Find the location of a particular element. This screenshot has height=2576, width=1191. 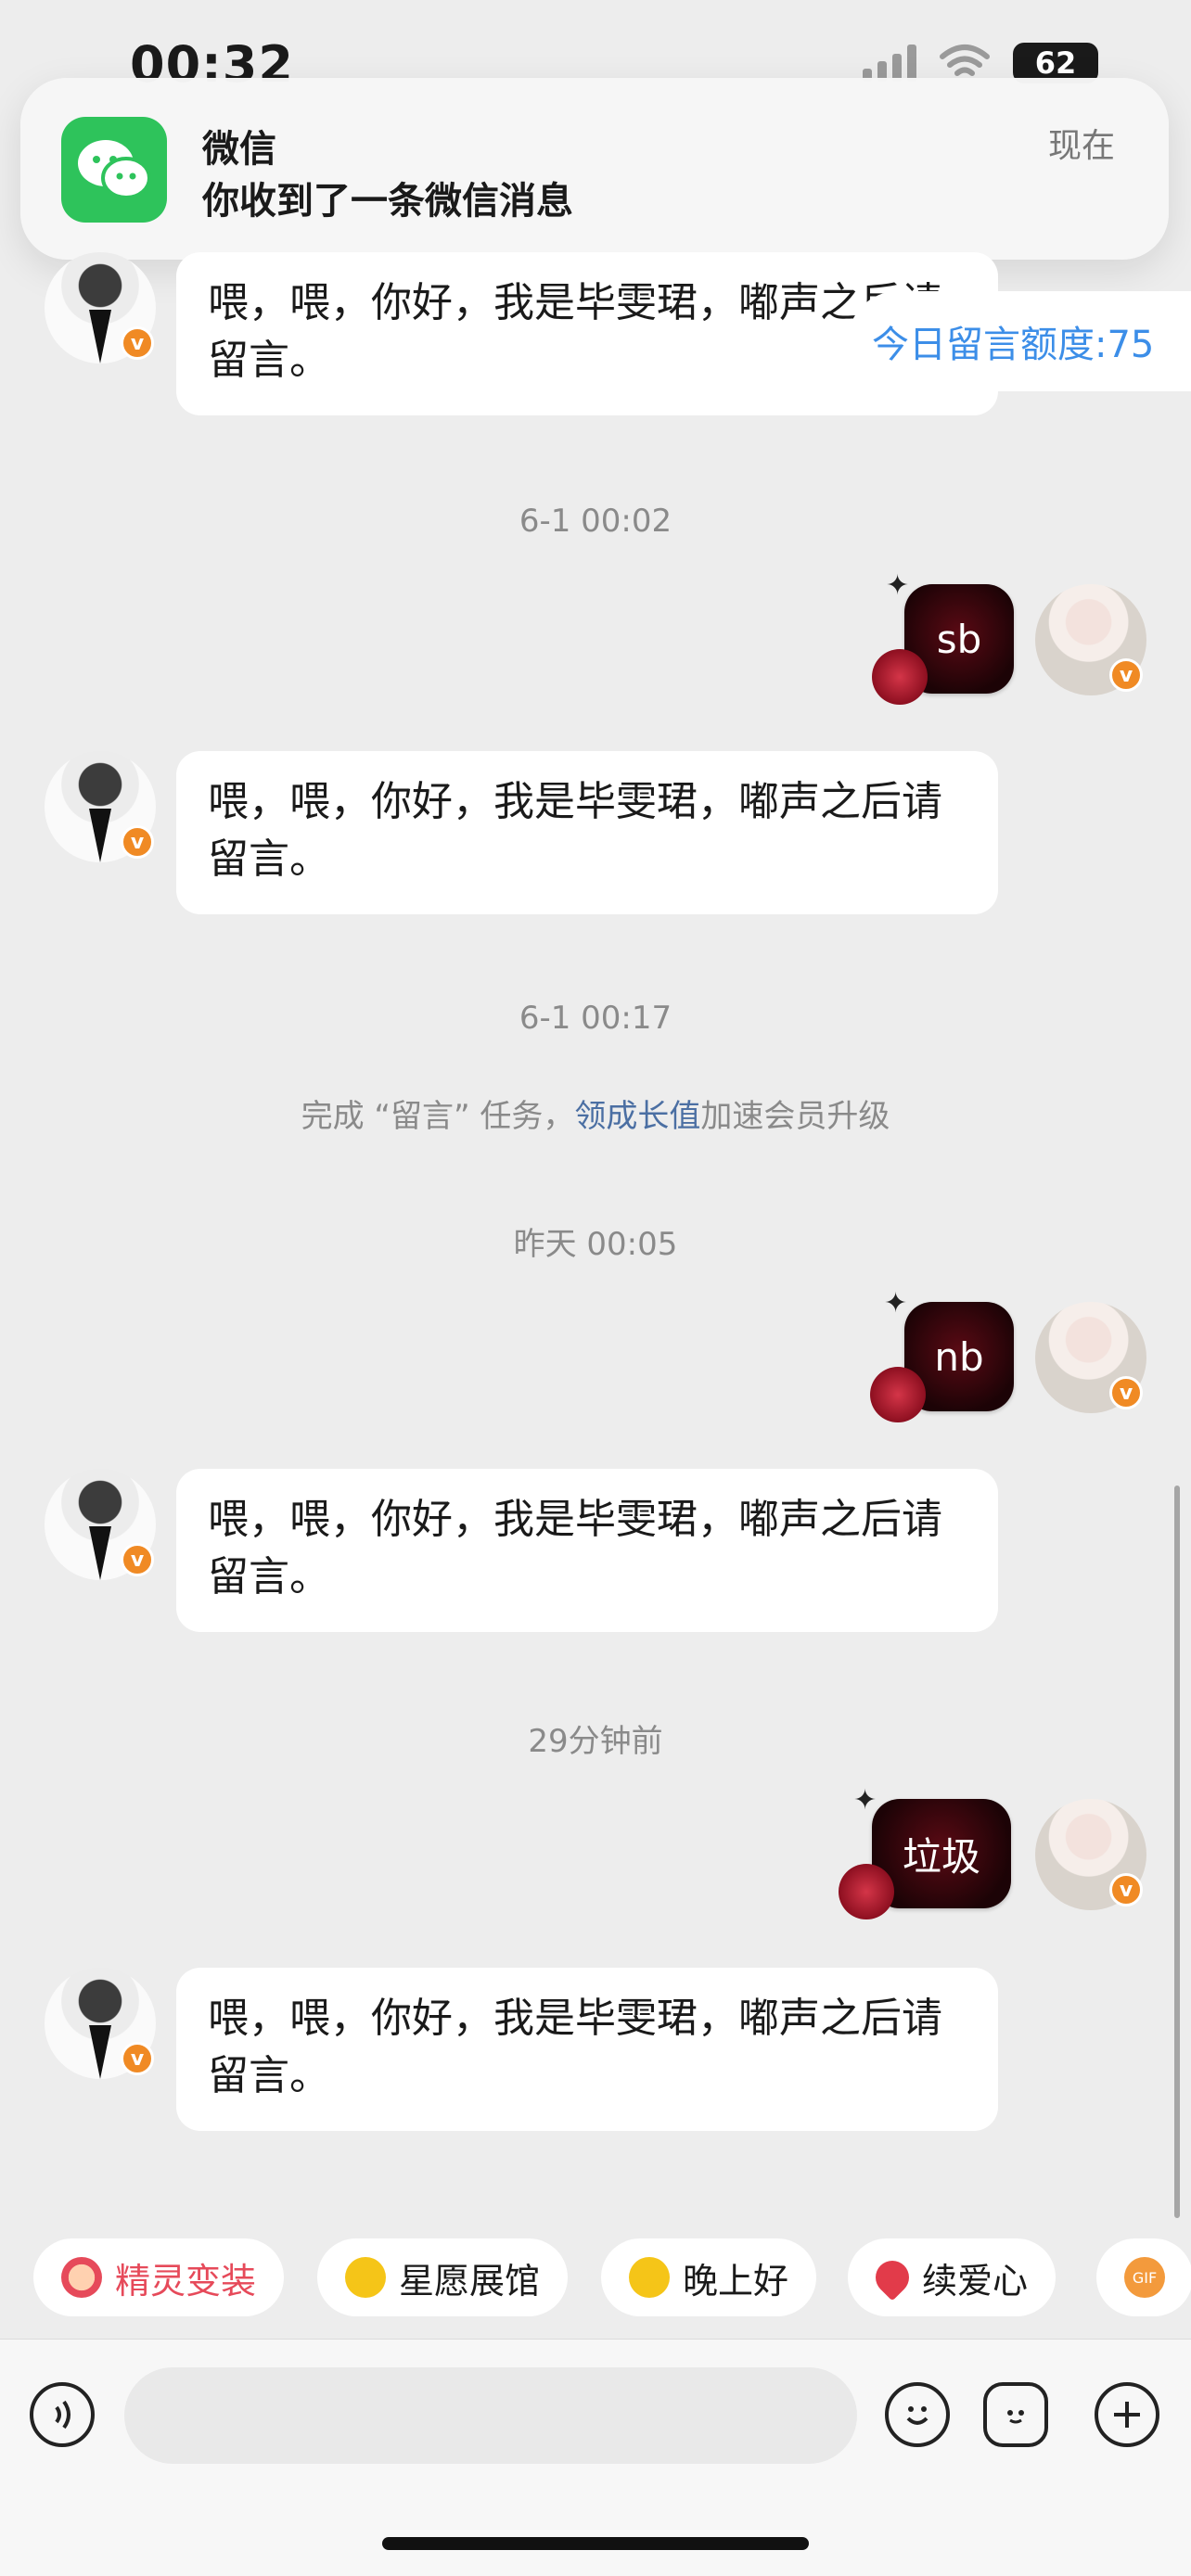

chip-star-wish: 星愿展馆 is located at coordinates (443, 2277).